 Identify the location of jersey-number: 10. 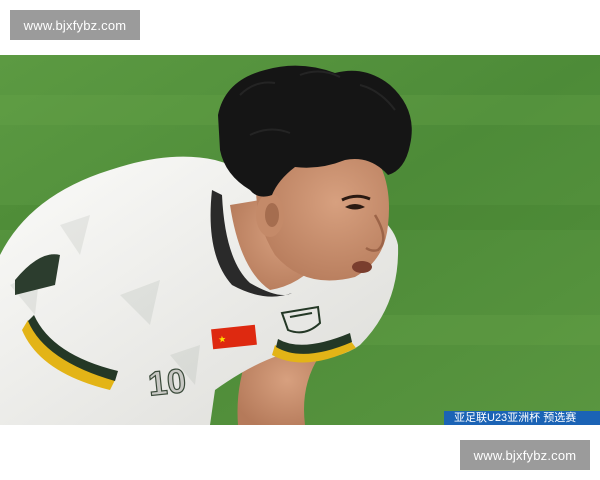
(167, 383).